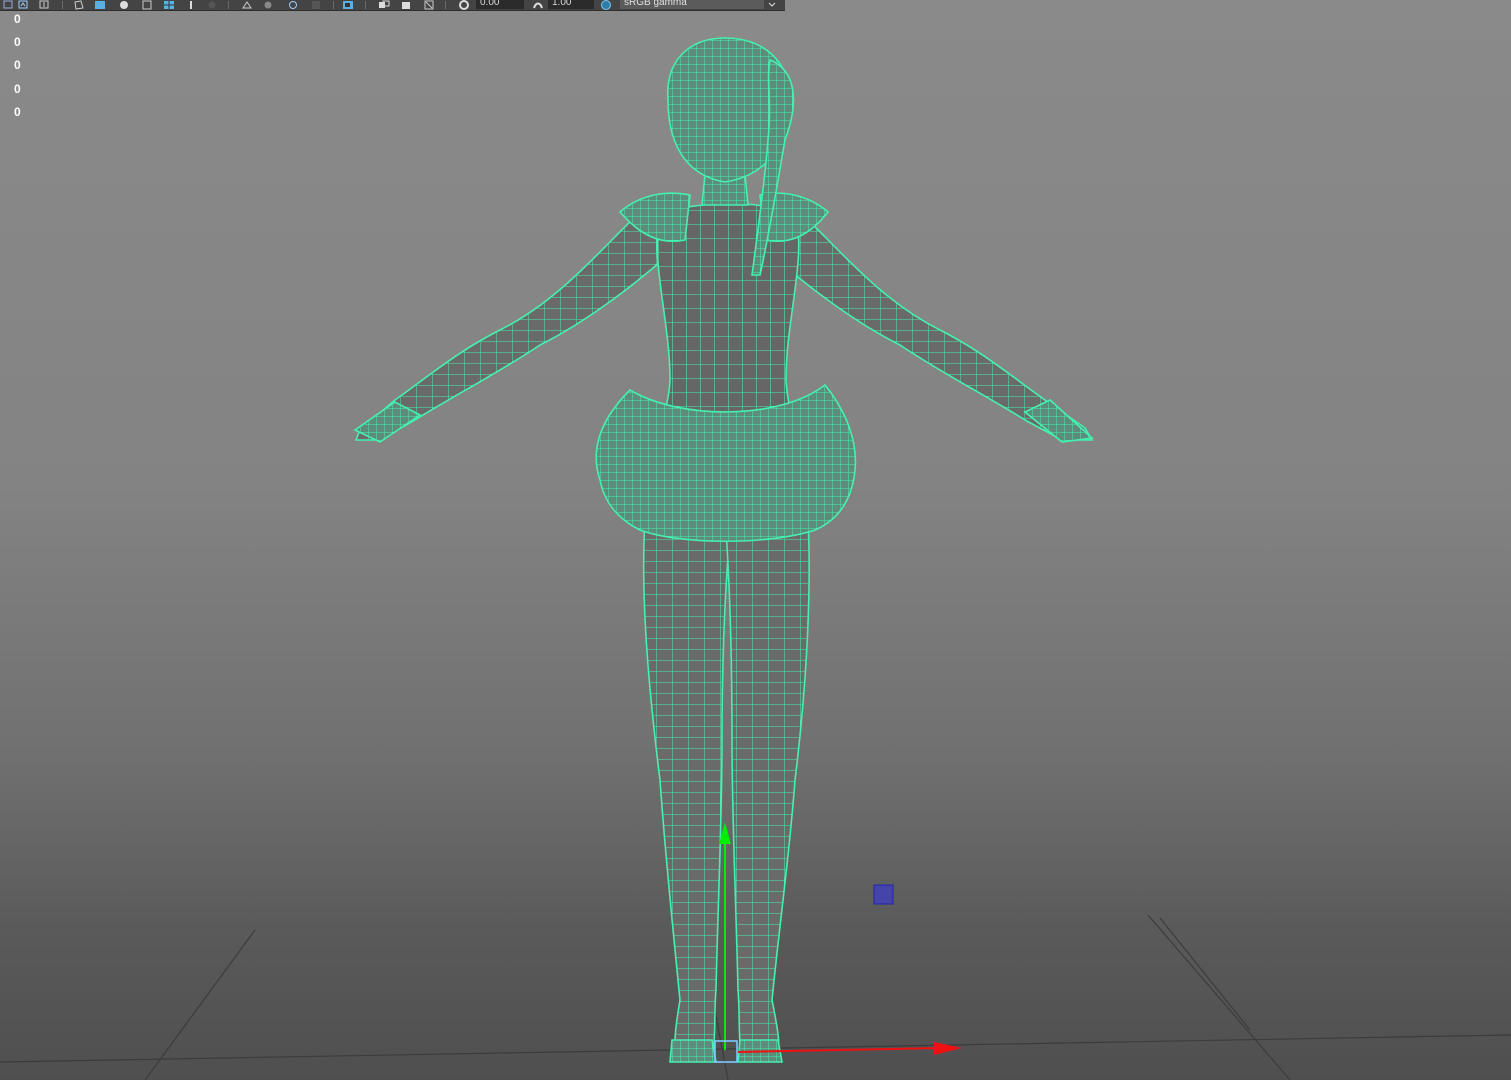 This screenshot has height=1080, width=1511. What do you see at coordinates (348, 5) in the screenshot?
I see `motion-blur-icon` at bounding box center [348, 5].